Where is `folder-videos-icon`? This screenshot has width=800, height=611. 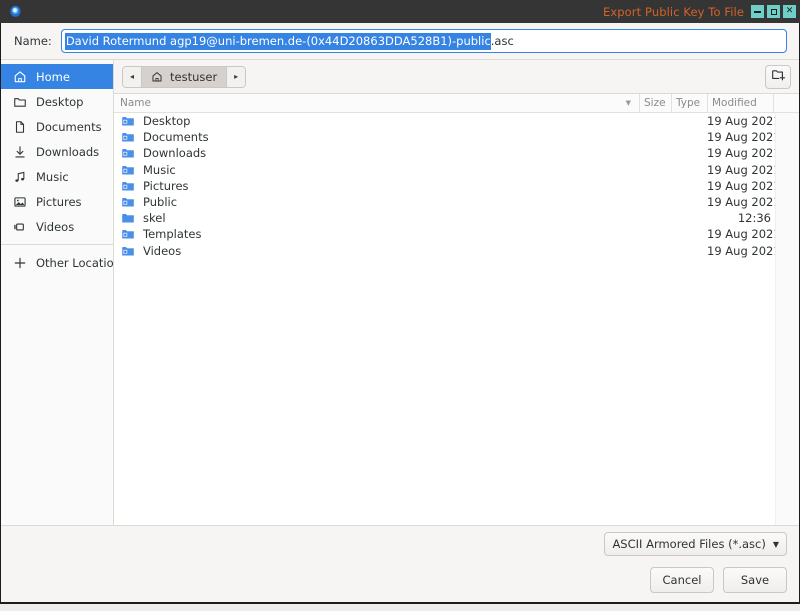 folder-videos-icon is located at coordinates (127, 251).